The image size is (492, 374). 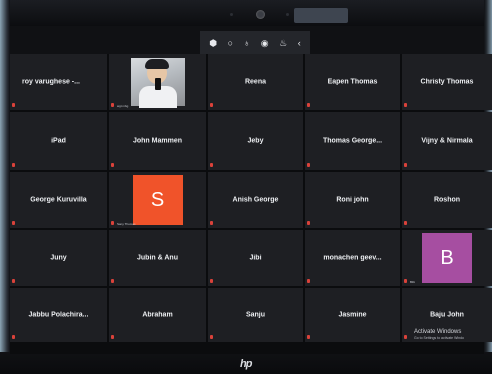 I want to click on participant-tile: Jeby, so click(x=255, y=141).